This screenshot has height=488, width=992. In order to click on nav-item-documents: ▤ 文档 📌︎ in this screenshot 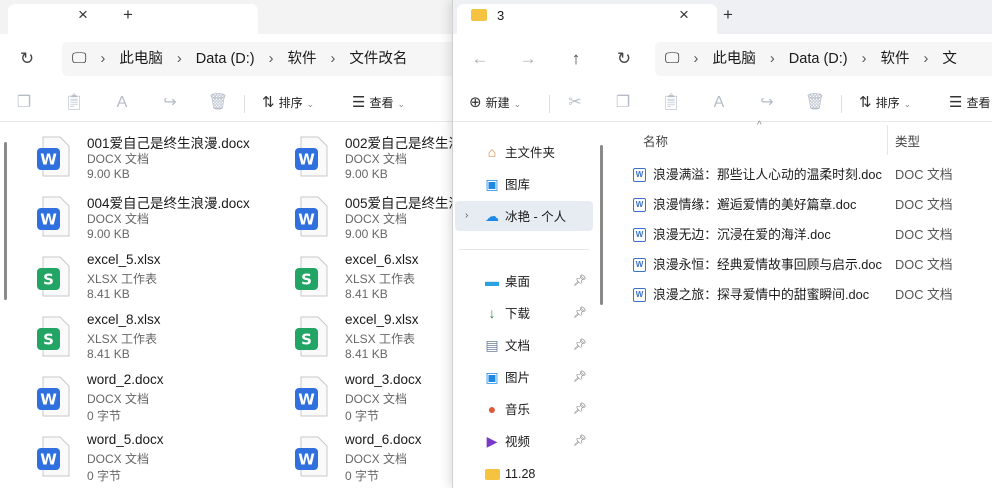, I will do `click(524, 345)`.